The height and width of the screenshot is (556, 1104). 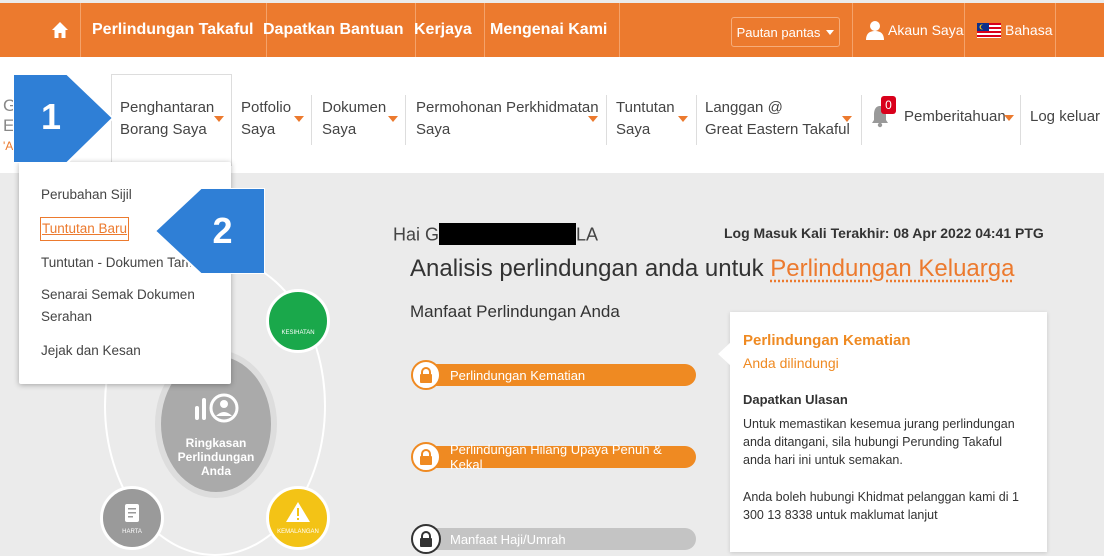 I want to click on notifications-menu: 0 Pemberitahuan, so click(x=945, y=118).